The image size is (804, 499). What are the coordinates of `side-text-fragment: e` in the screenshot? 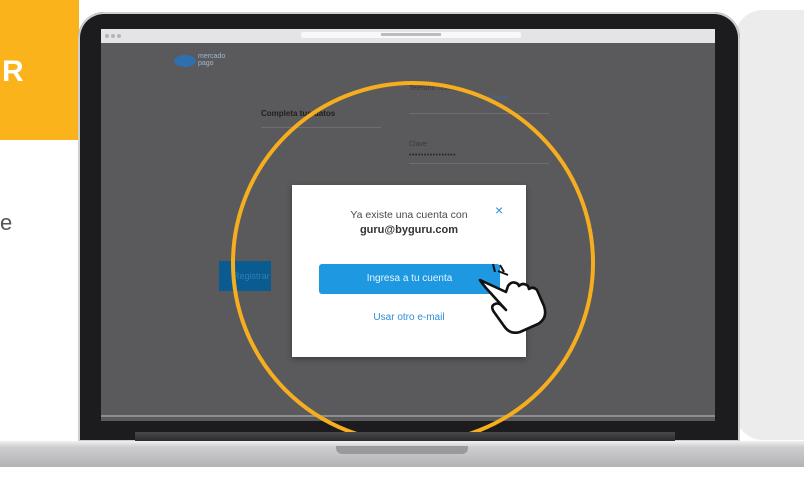 It's located at (6, 222).